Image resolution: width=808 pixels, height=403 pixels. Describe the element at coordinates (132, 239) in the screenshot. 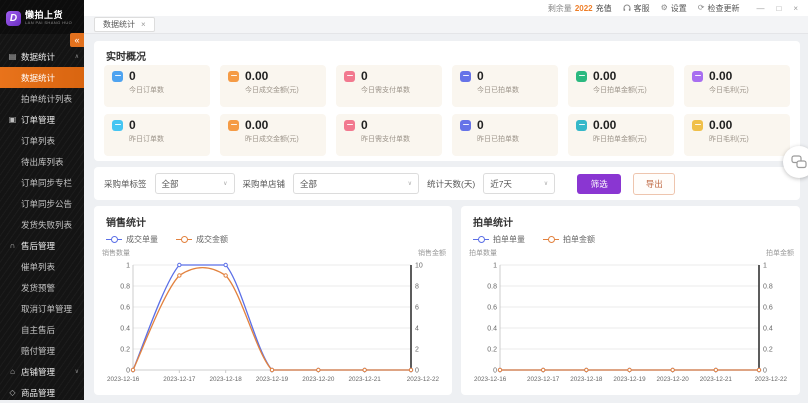

I see `legend-item: 成交单量` at that location.